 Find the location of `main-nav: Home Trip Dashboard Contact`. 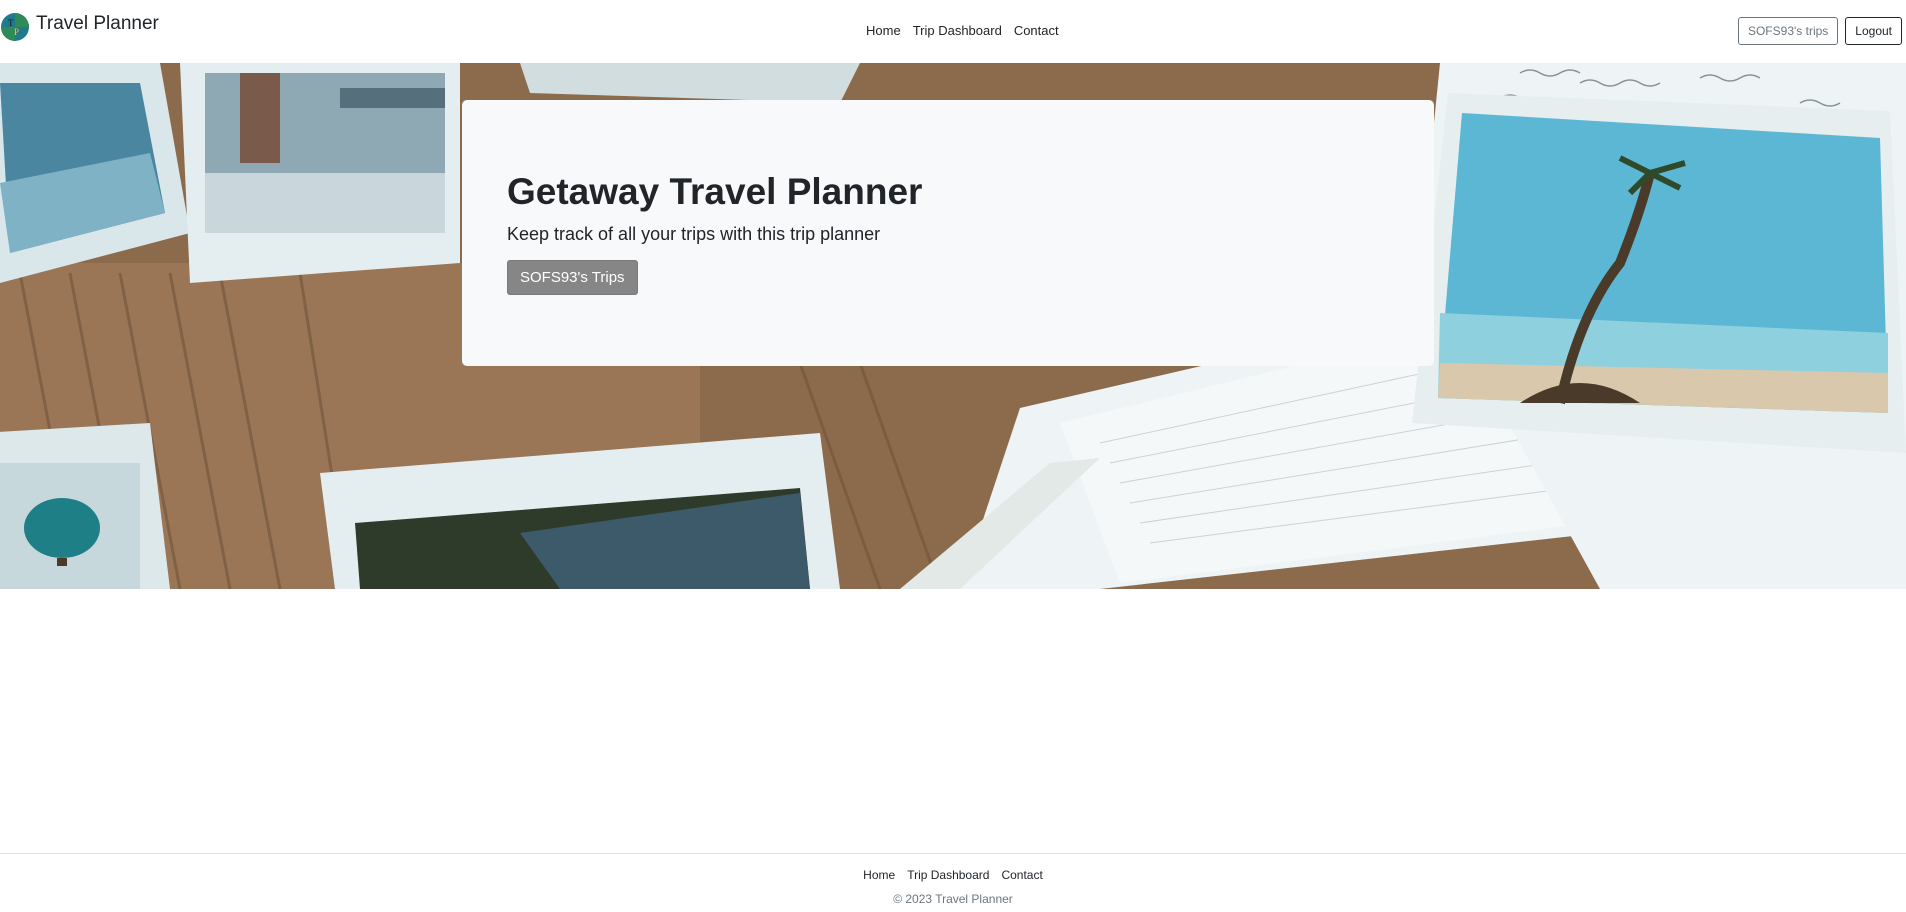

main-nav: Home Trip Dashboard Contact is located at coordinates (962, 30).